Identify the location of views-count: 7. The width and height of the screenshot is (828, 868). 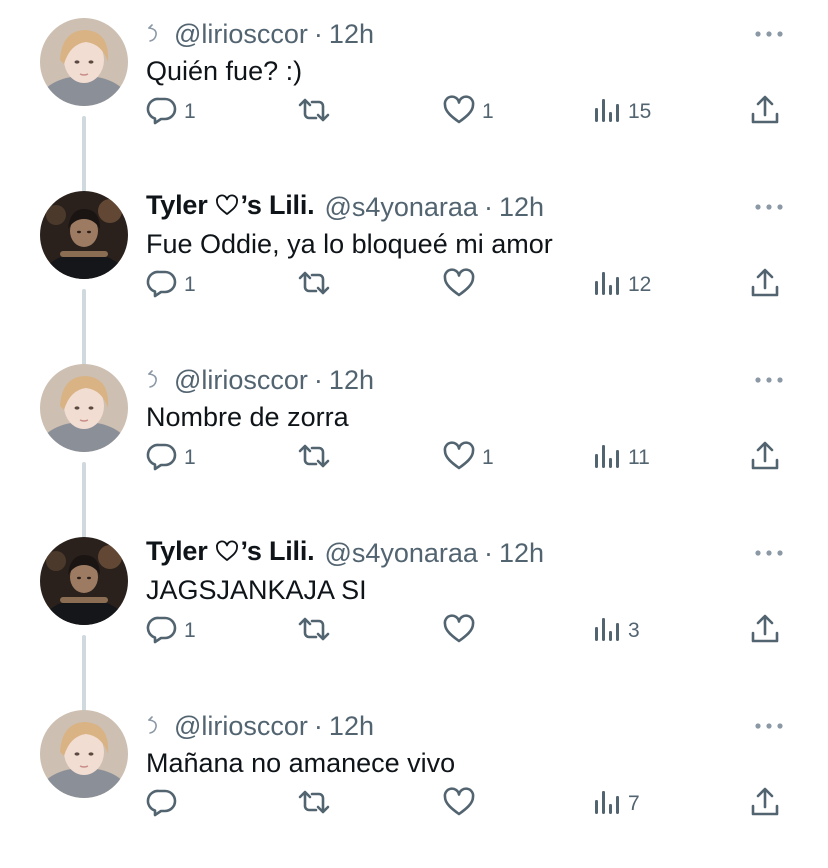
(634, 803).